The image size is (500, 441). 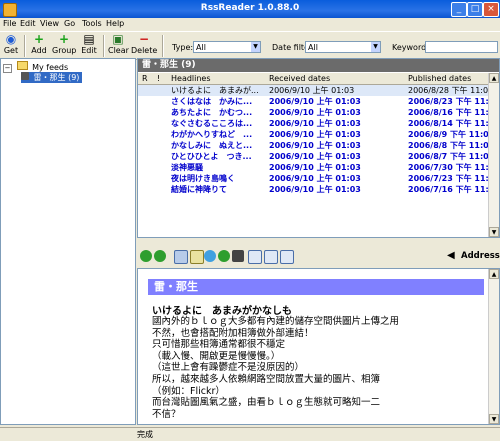 I want to click on rss-feed-icon, so click(x=25, y=76).